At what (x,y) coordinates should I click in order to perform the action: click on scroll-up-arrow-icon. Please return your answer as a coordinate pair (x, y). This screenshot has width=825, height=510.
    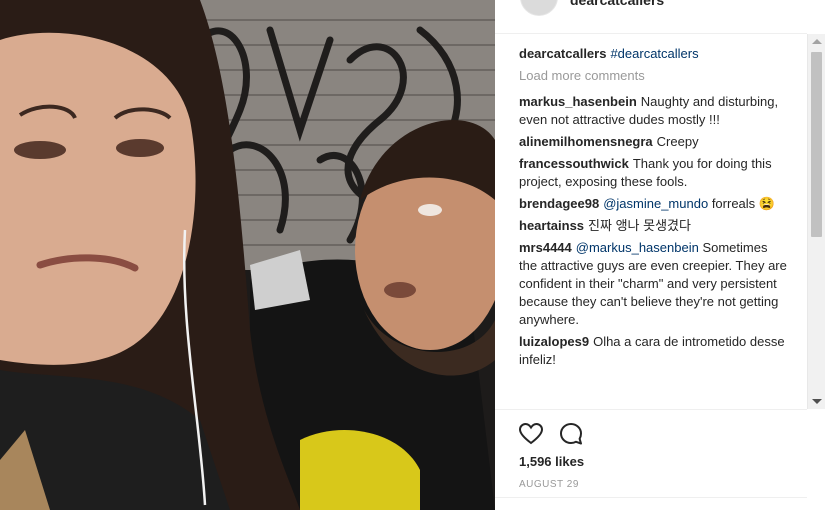
    Looking at the image, I should click on (817, 41).